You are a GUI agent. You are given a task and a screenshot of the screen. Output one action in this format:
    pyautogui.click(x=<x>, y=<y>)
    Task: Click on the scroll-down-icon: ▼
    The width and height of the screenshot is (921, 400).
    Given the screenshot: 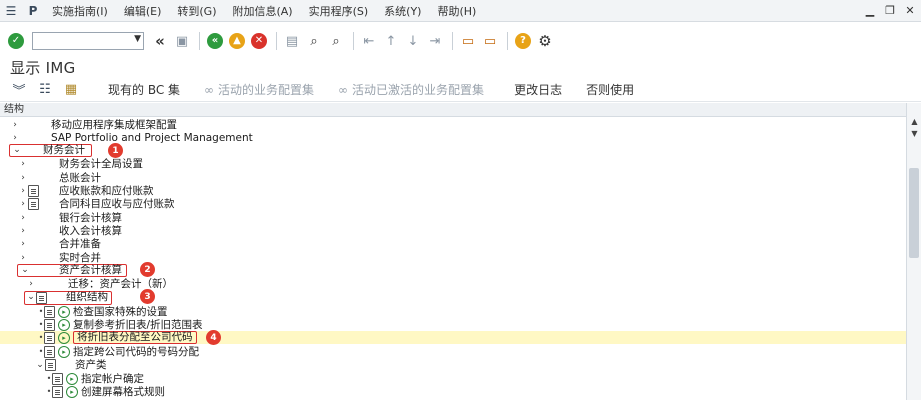 What is the action you would take?
    pyautogui.click(x=914, y=133)
    